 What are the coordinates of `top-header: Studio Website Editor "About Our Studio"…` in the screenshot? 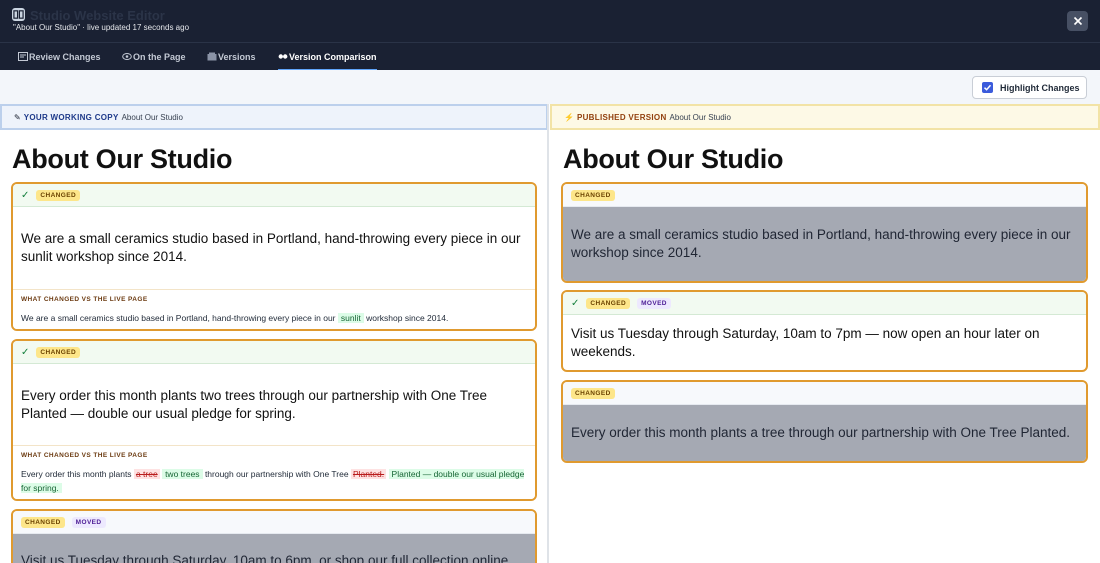 It's located at (550, 21).